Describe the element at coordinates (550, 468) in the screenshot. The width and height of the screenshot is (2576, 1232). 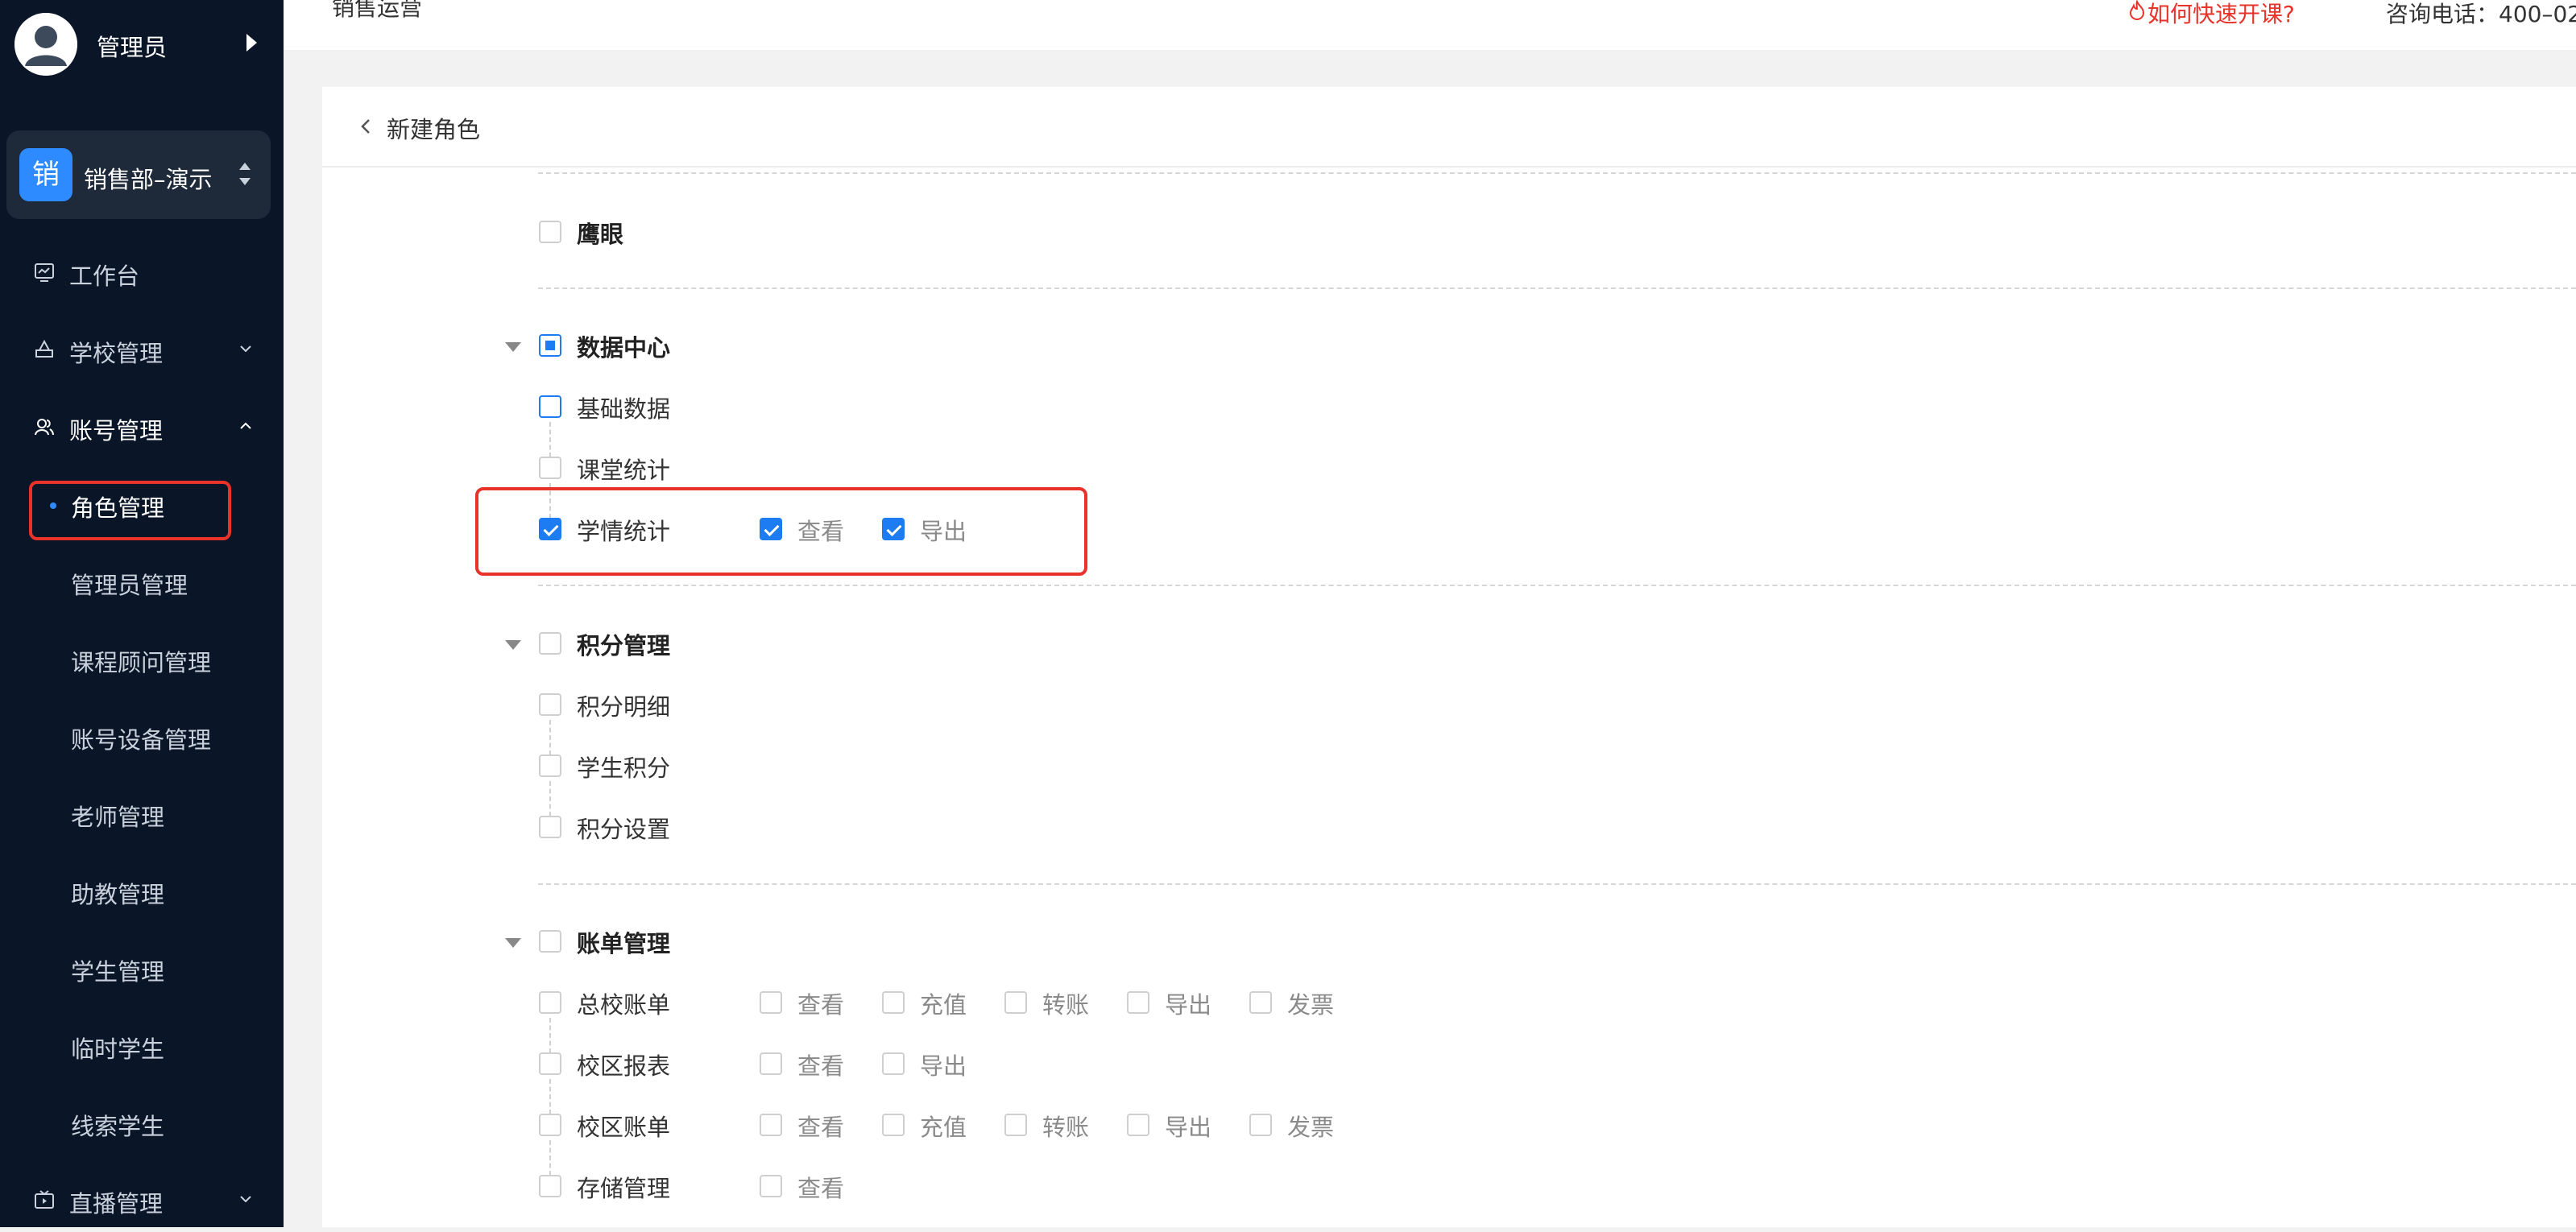
I see `checkbox-class-stats` at that location.